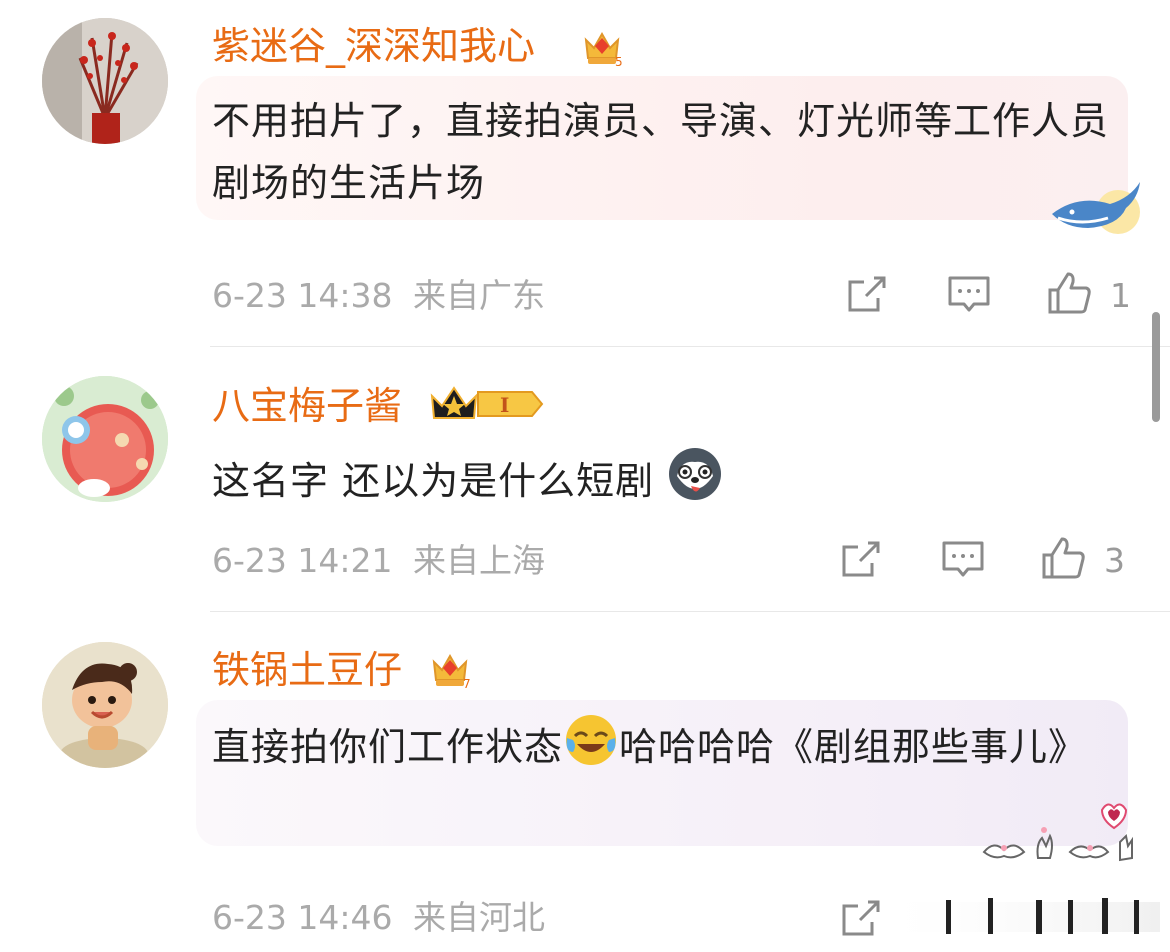 The height and width of the screenshot is (952, 1170). Describe the element at coordinates (307, 670) in the screenshot. I see `username: 铁锅土豆仔` at that location.